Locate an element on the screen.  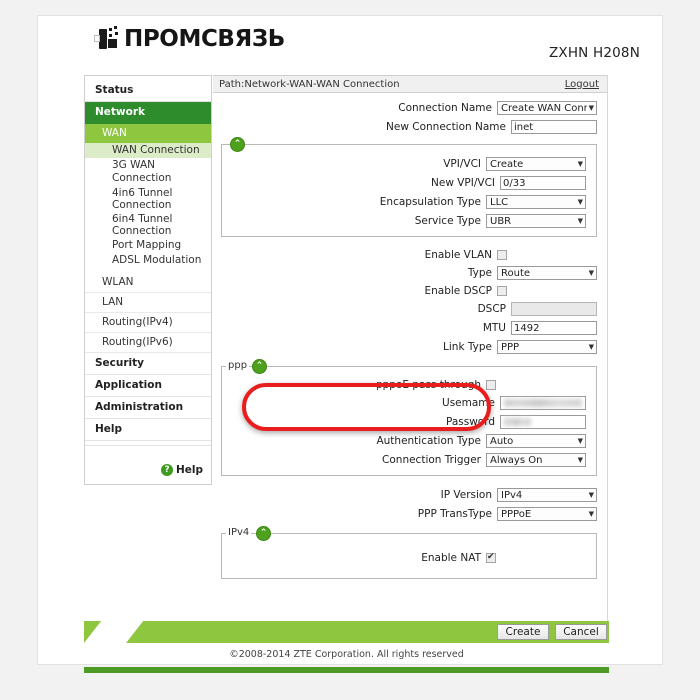
question-mark-icon: ? is located at coordinates (166, 470).